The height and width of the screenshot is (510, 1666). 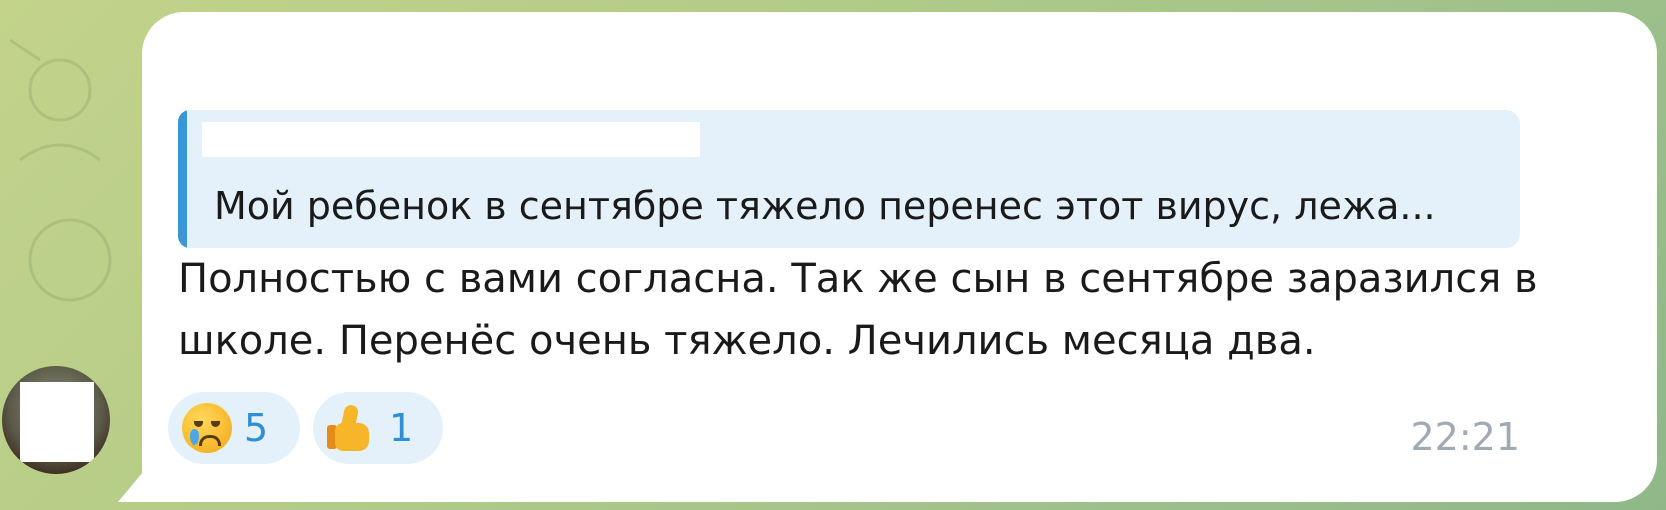 I want to click on reaction-thumbs-up: 1, so click(x=378, y=428).